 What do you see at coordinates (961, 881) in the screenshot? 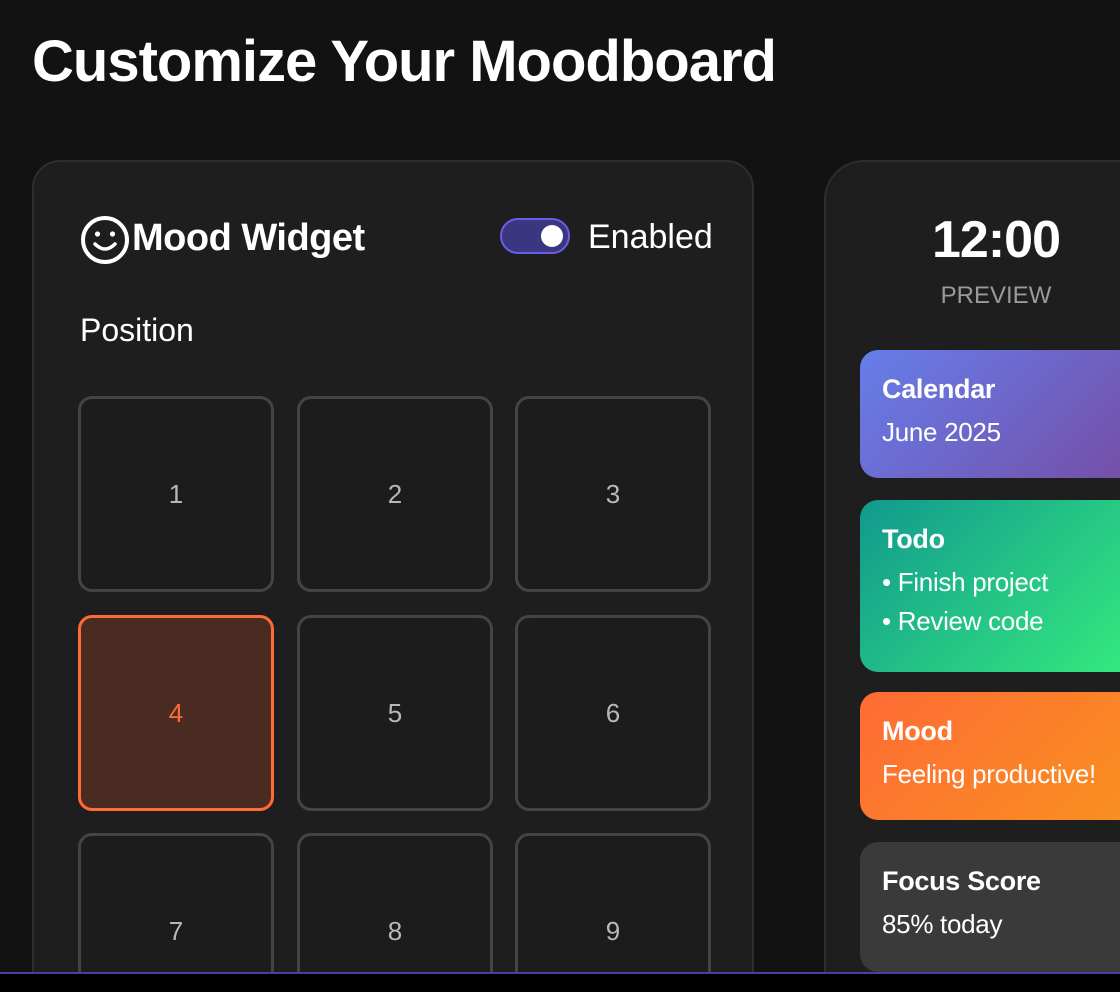
I see `focus-score-title: Focus Score` at bounding box center [961, 881].